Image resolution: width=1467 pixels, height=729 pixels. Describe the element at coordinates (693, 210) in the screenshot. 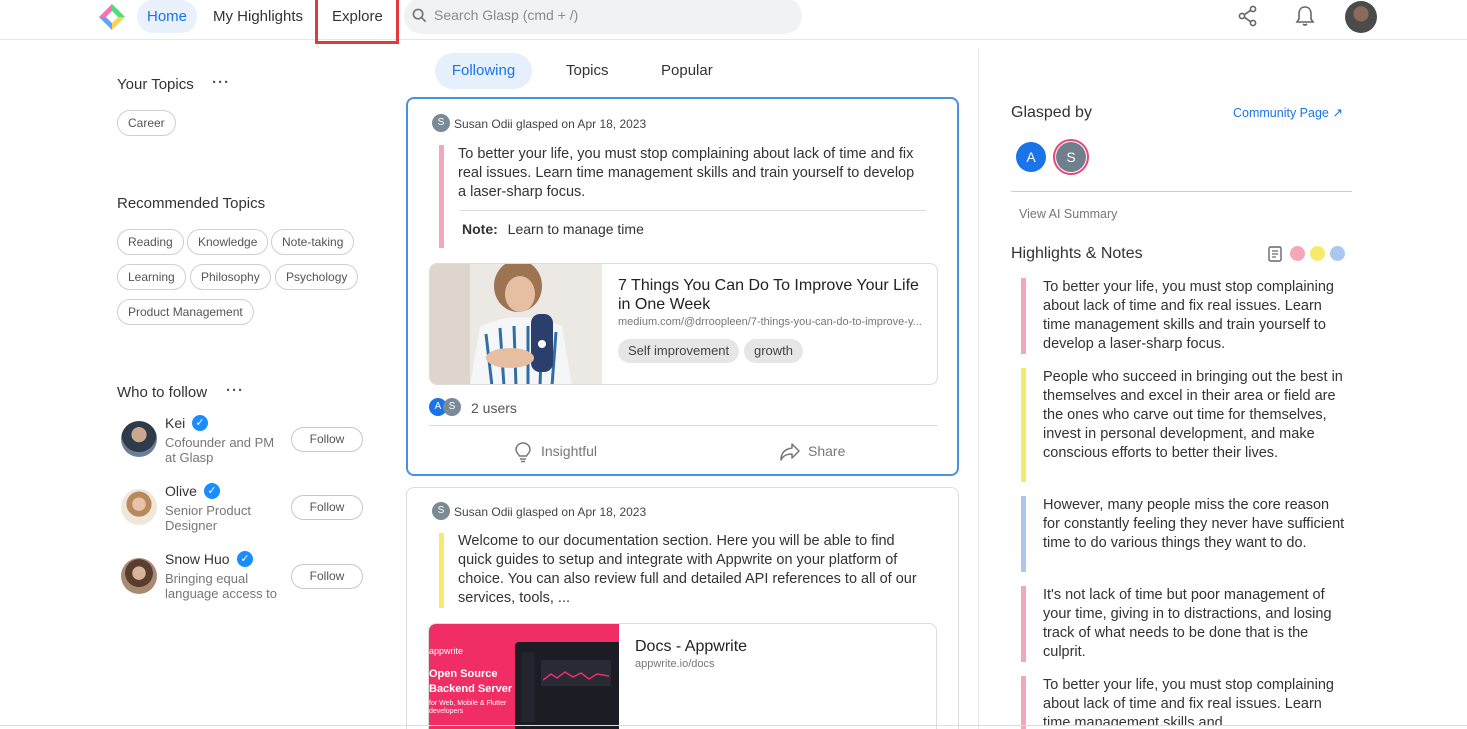

I see `note-divider` at that location.